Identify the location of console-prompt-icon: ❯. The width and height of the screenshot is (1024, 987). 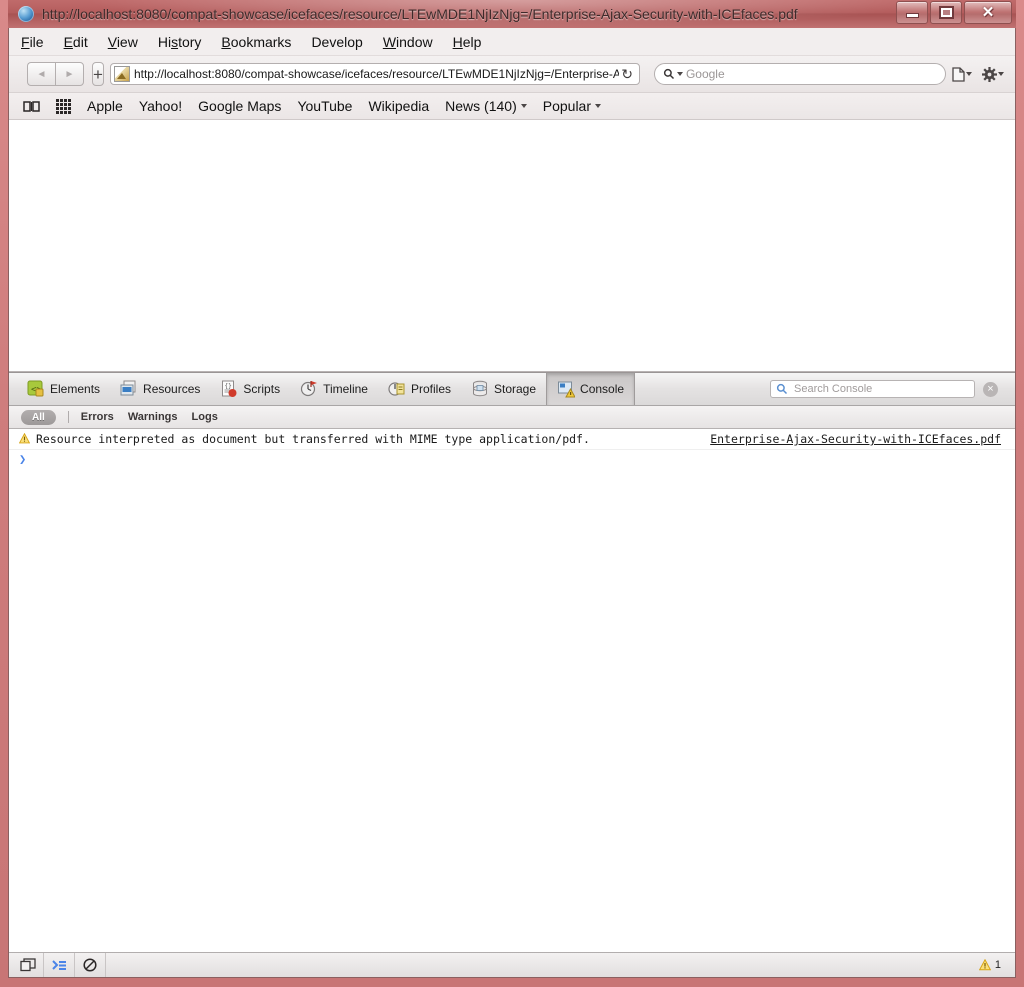
(23, 459).